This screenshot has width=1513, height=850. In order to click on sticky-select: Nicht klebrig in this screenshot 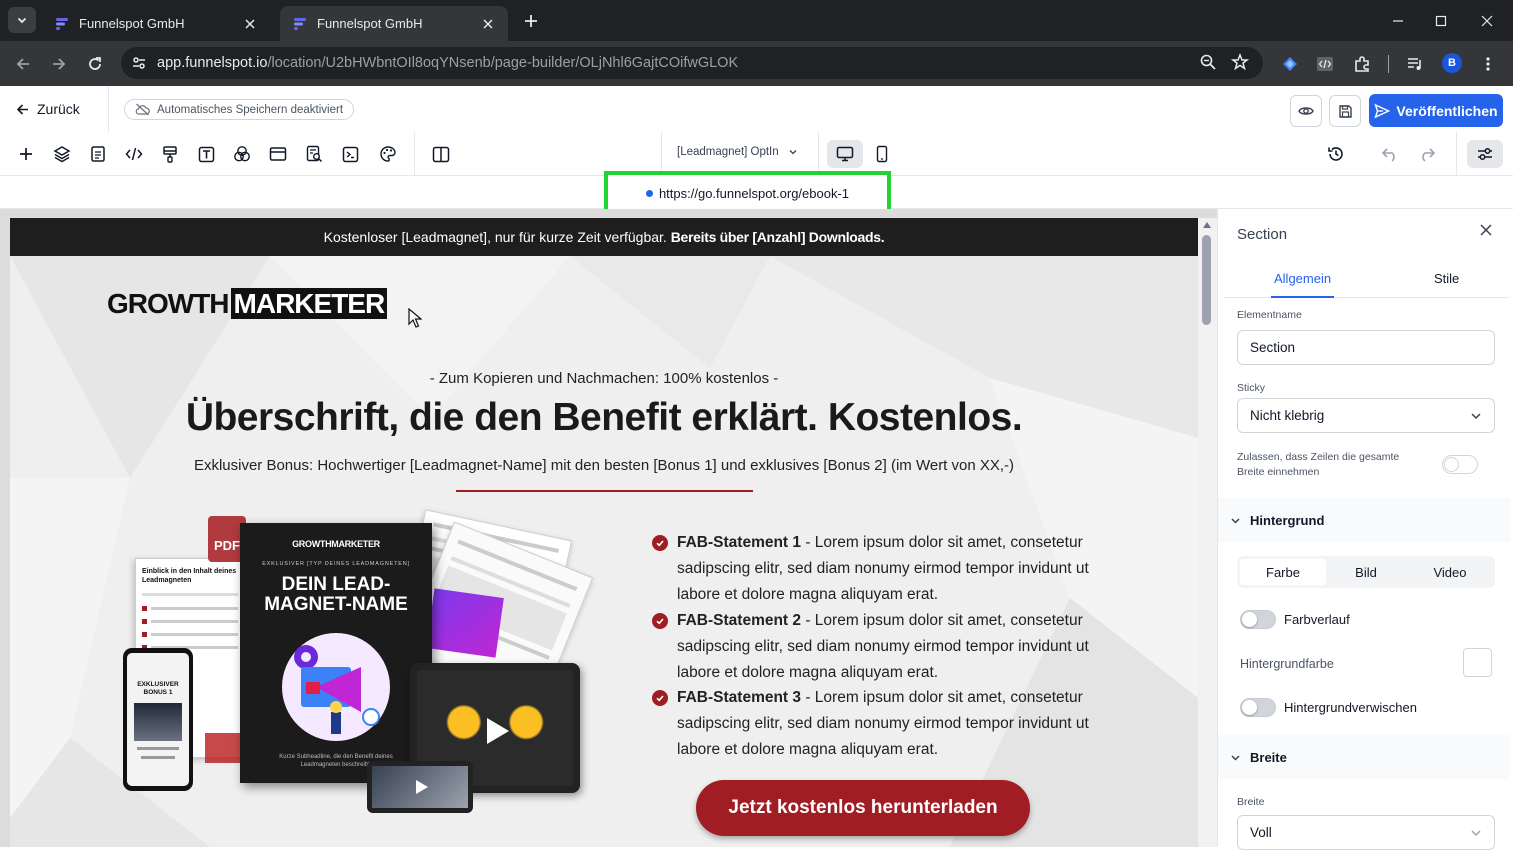, I will do `click(1366, 415)`.